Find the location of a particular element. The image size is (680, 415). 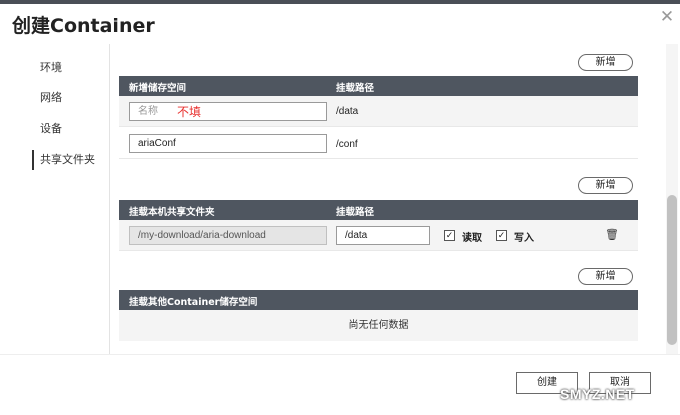

watermark: SMYZ.NET is located at coordinates (597, 394).